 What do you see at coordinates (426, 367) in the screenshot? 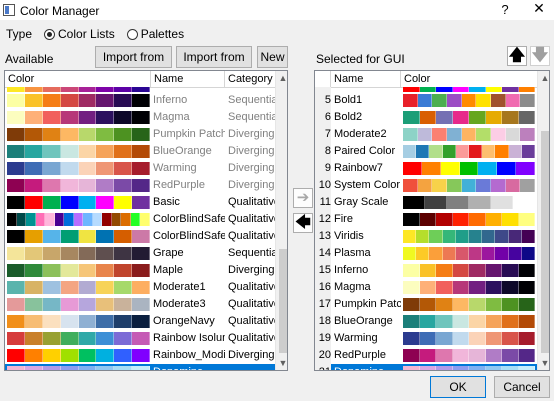
I see `selected-row: 21Dopamine` at bounding box center [426, 367].